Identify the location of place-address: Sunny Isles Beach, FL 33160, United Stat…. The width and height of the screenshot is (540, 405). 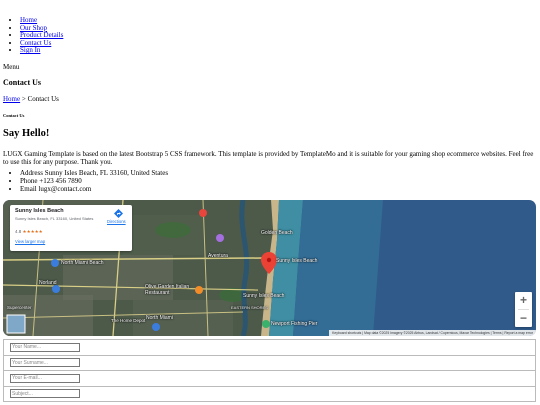
(54, 218).